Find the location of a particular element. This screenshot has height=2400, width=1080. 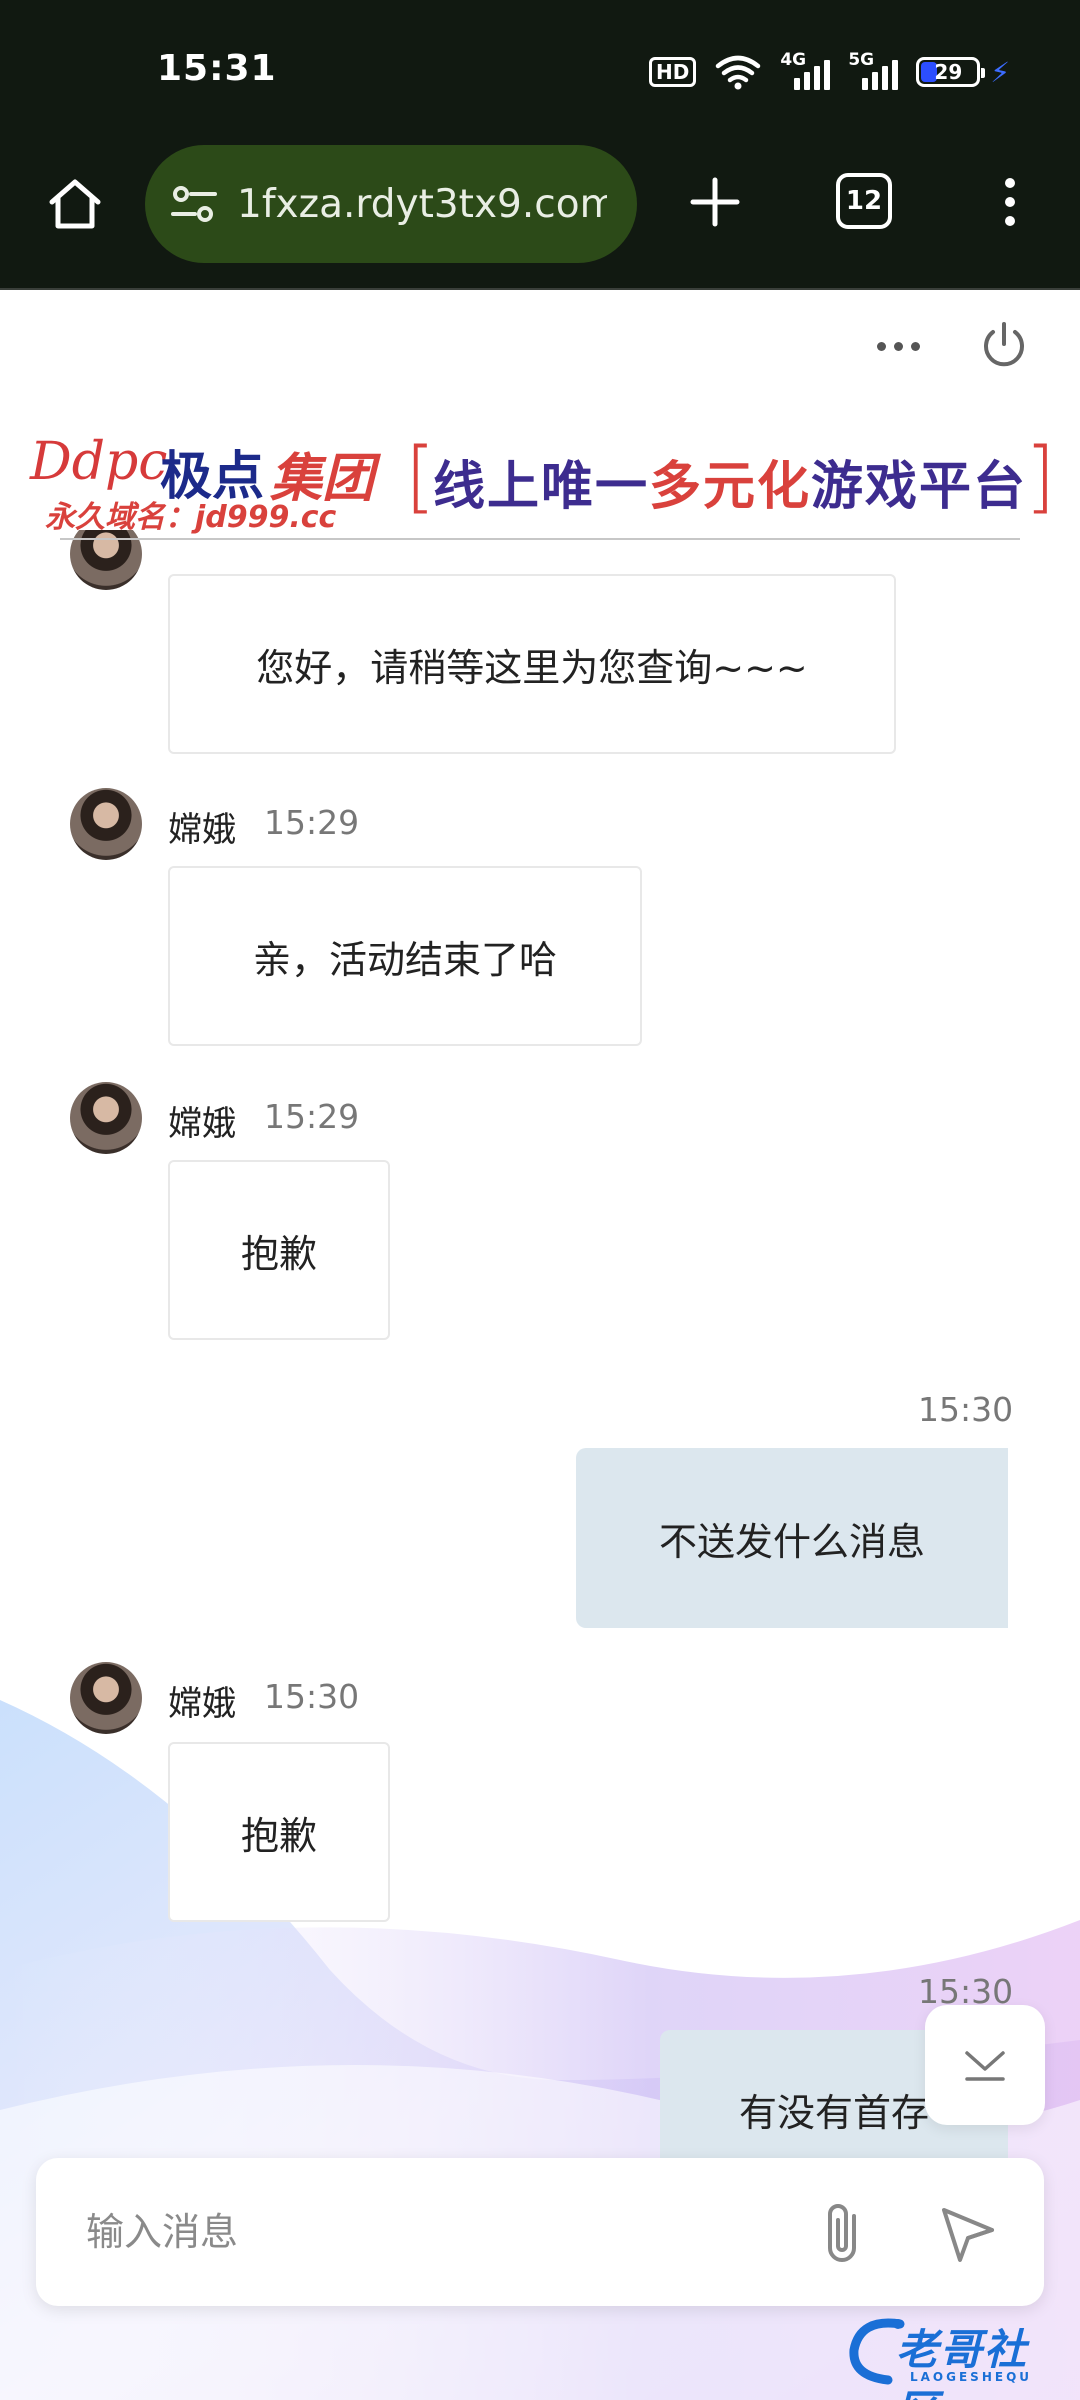

slogan-part-3: 游戏平台 is located at coordinates (919, 487).